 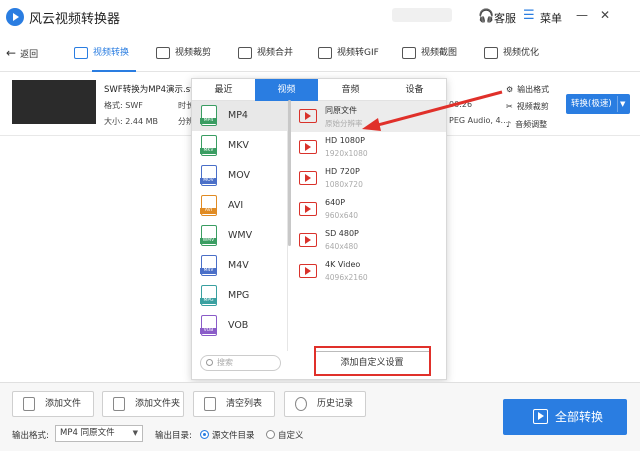 I want to click on output-format-link-label: 输出格式, so click(x=533, y=89).